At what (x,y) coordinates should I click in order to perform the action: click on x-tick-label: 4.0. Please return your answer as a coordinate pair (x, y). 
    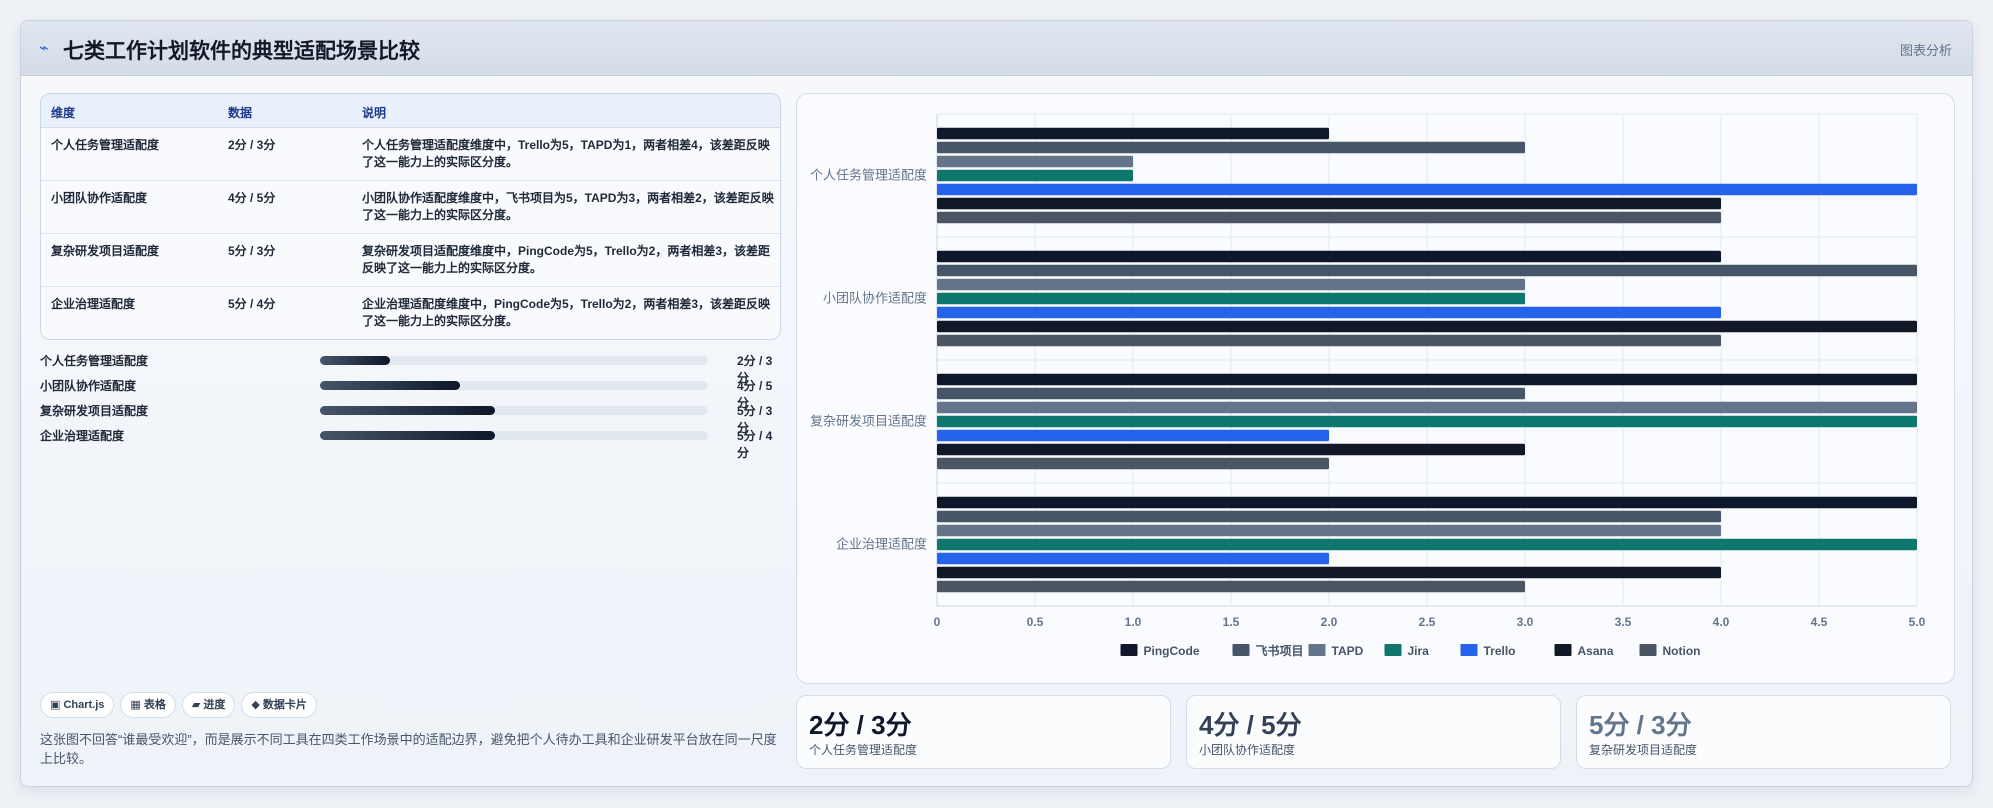
    Looking at the image, I should click on (1721, 622).